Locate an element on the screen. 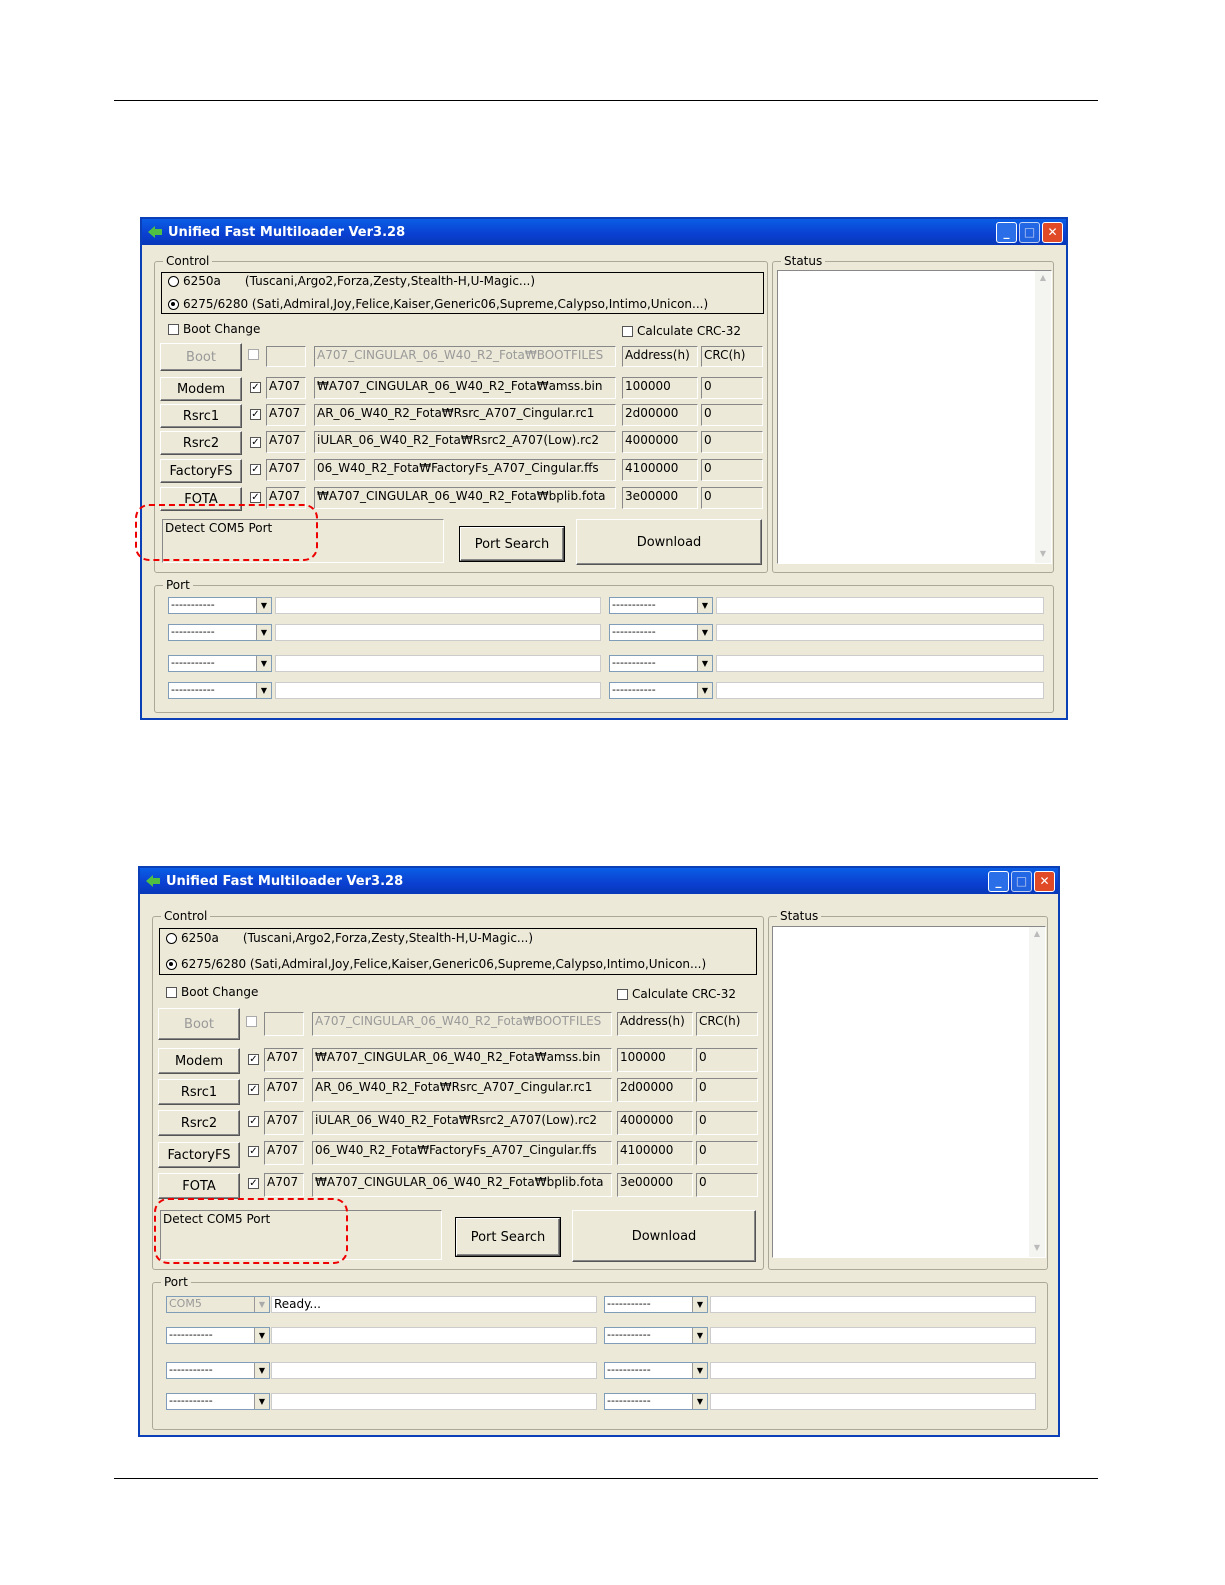  boot-button: Boot is located at coordinates (199, 1024).